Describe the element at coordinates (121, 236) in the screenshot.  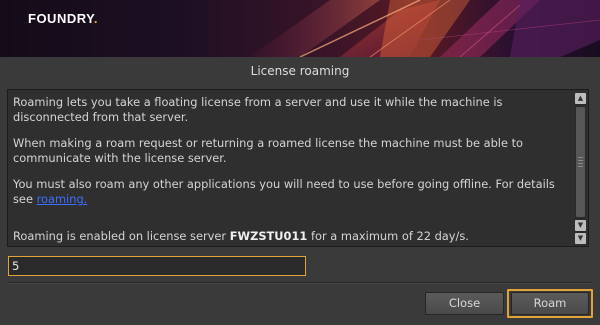
I see `server-status-prefix: Roaming is enabled on license server` at that location.